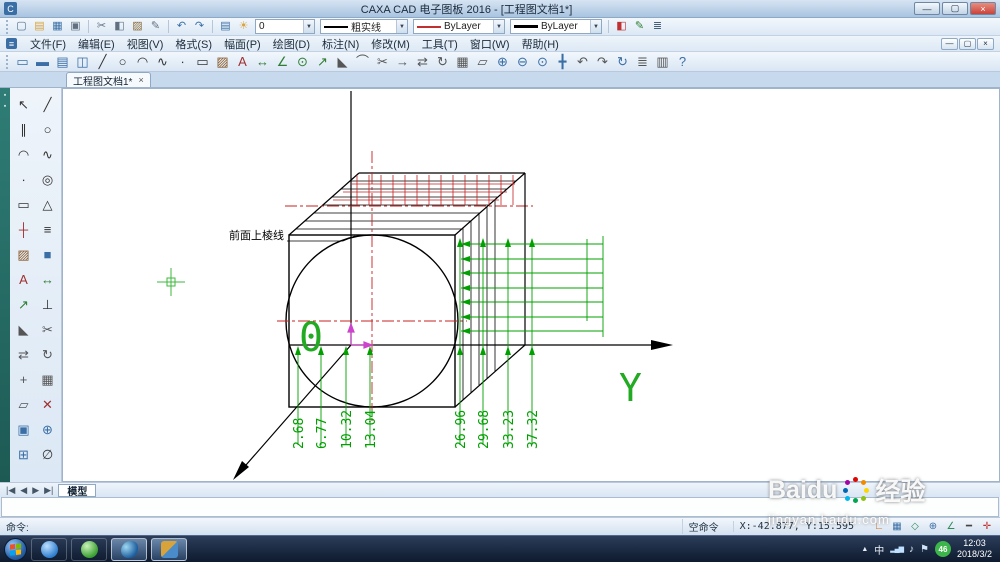 This screenshot has height=562, width=1000. I want to click on menu-sheet: 幅面(P), so click(242, 44).